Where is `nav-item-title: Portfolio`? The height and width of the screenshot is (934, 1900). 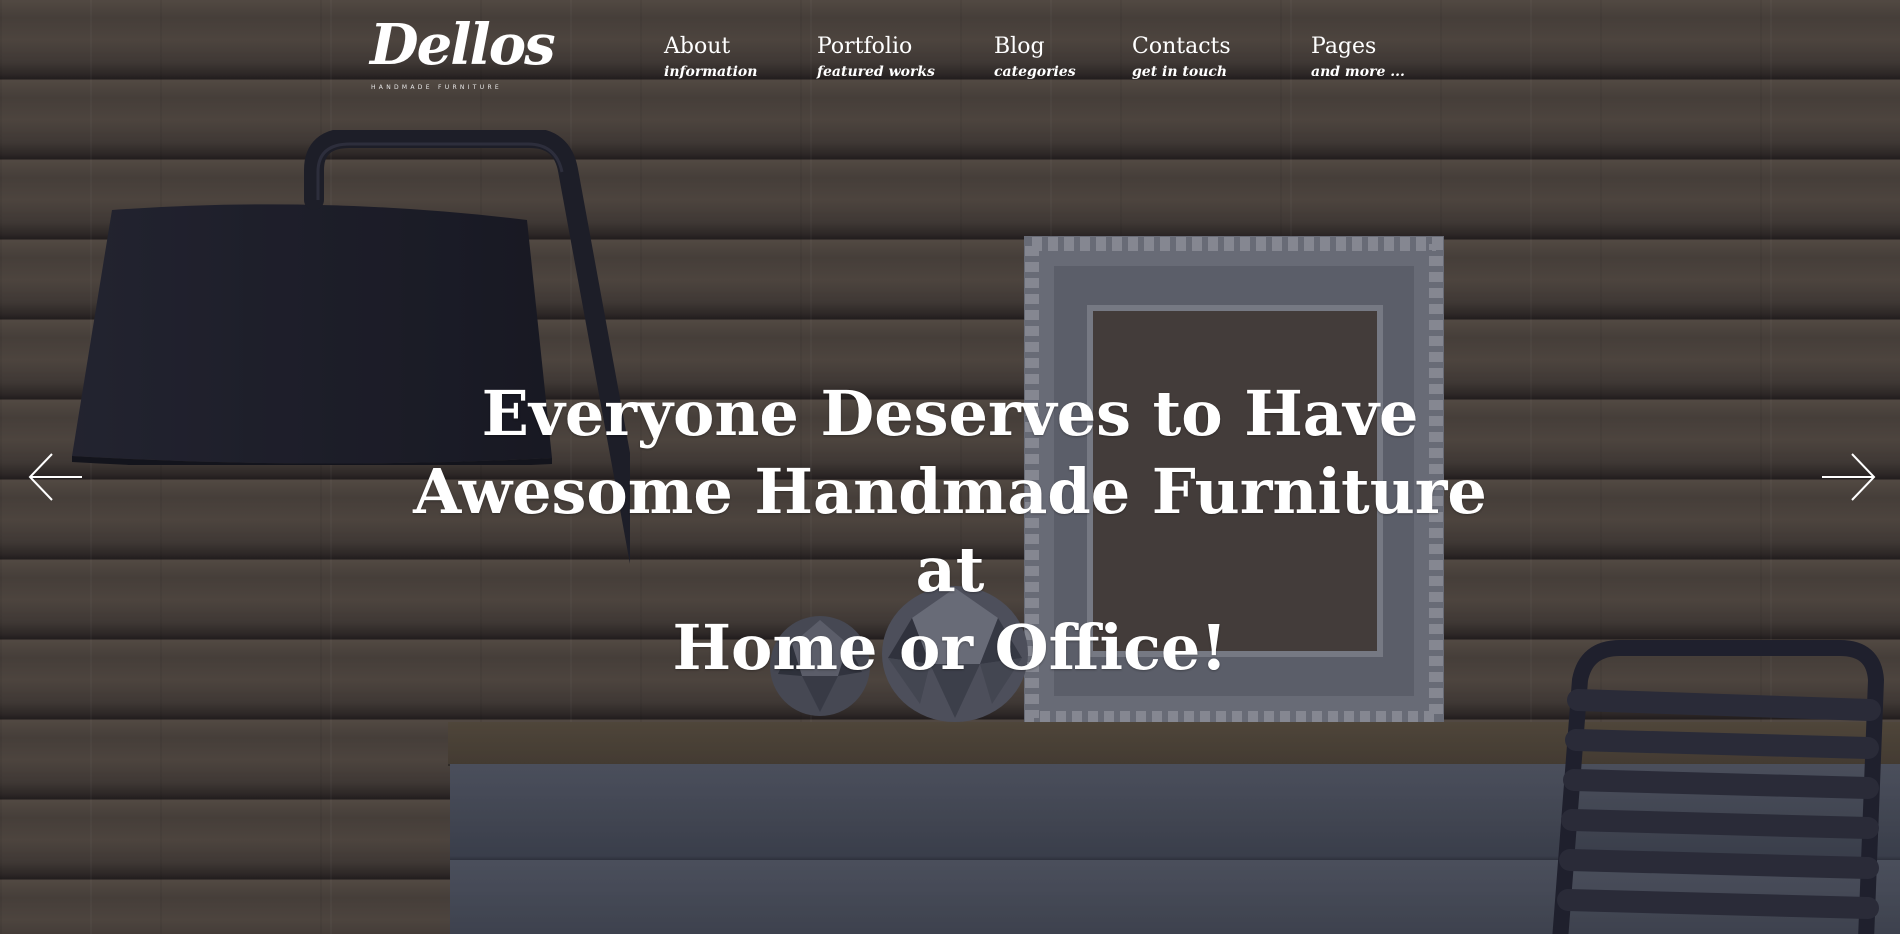 nav-item-title: Portfolio is located at coordinates (865, 46).